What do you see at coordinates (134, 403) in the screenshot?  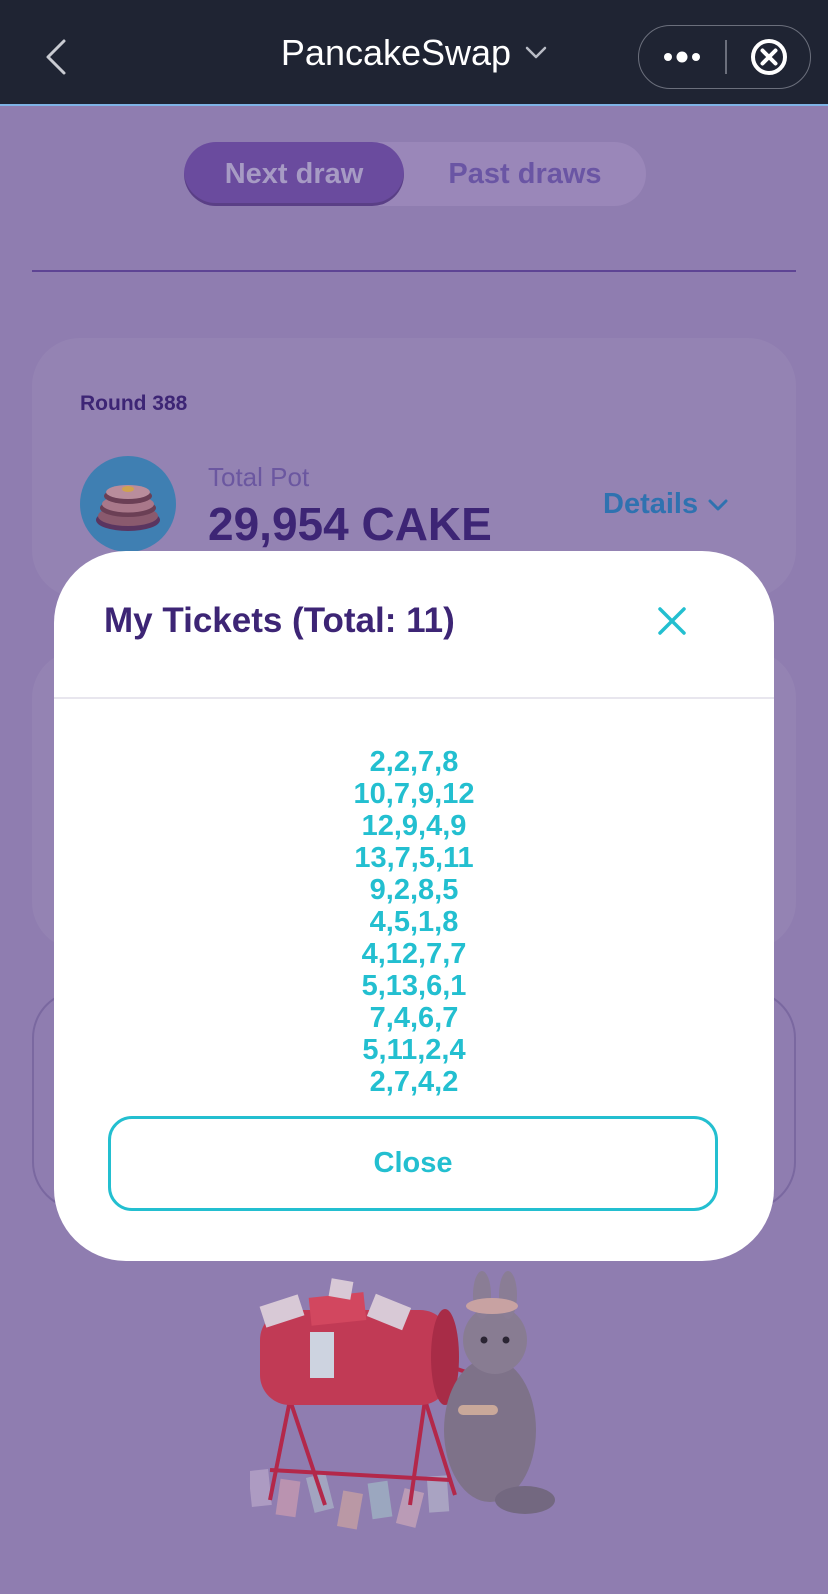 I see `round-label: Round 388` at bounding box center [134, 403].